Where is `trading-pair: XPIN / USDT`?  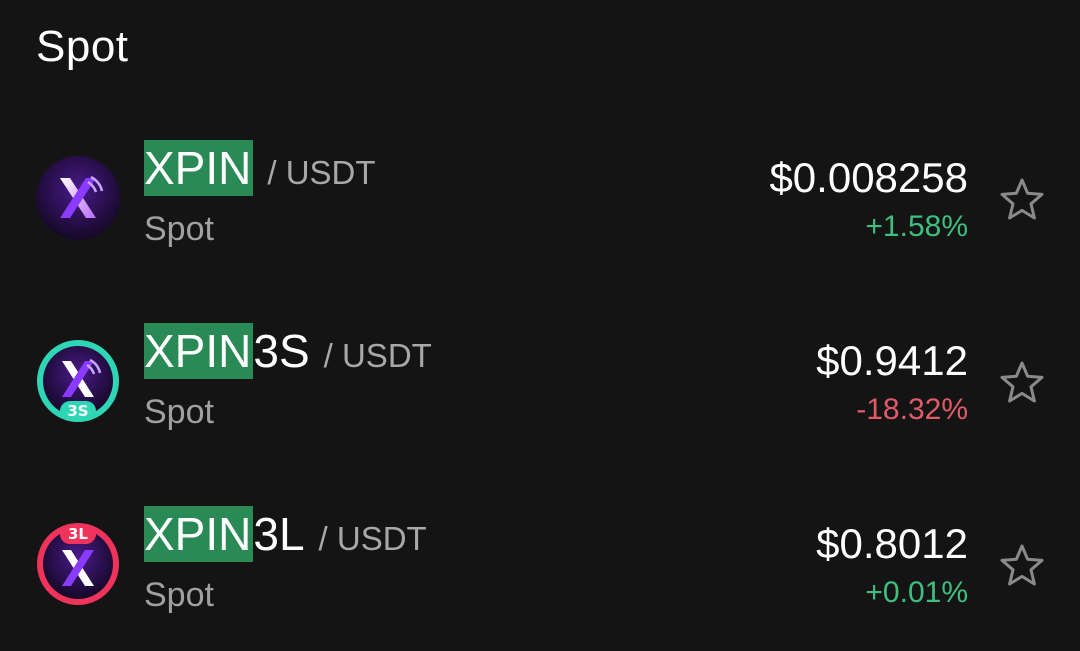
trading-pair: XPIN / USDT is located at coordinates (260, 170).